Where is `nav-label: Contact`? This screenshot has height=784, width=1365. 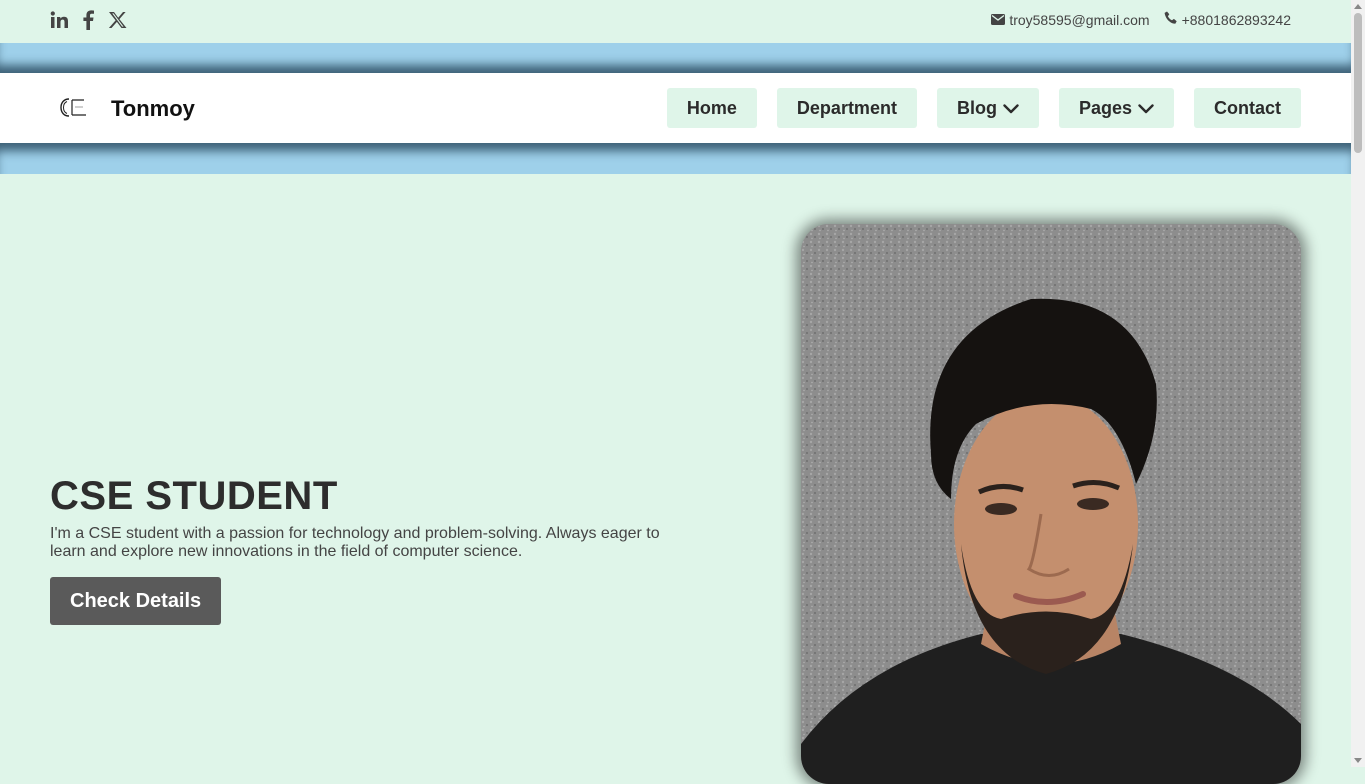
nav-label: Contact is located at coordinates (1247, 107).